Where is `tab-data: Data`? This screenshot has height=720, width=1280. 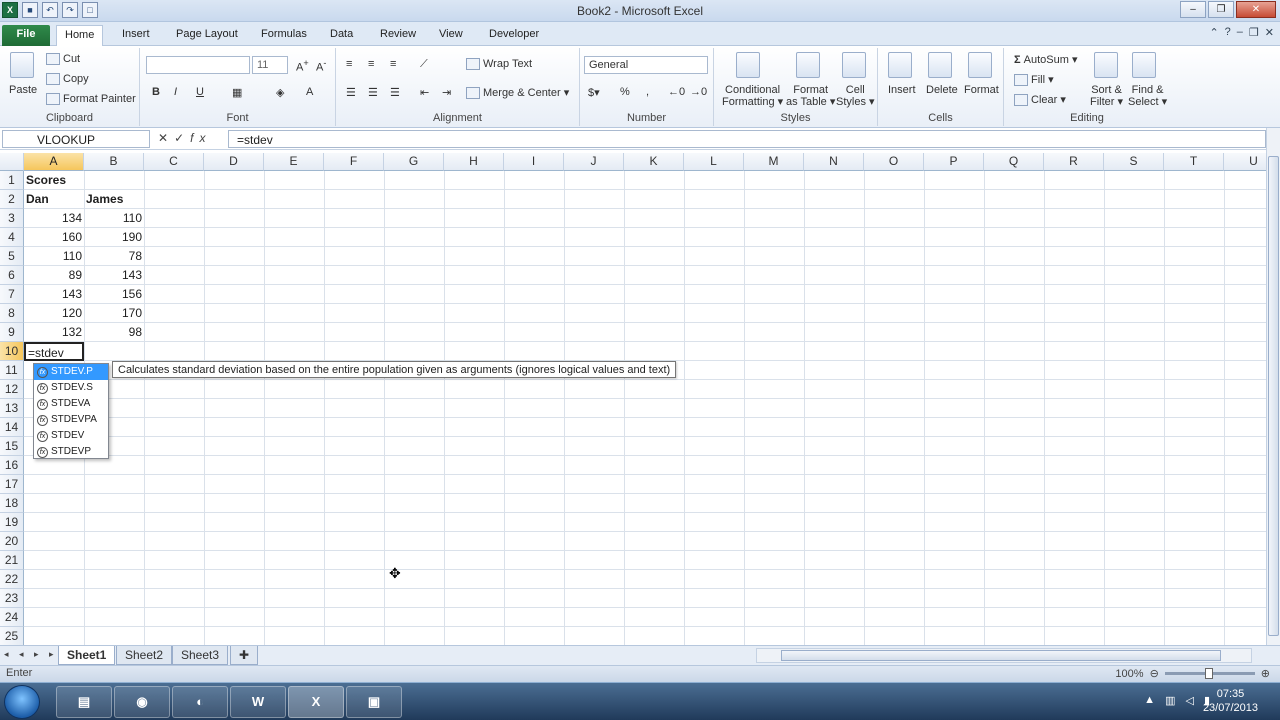 tab-data: Data is located at coordinates (341, 35).